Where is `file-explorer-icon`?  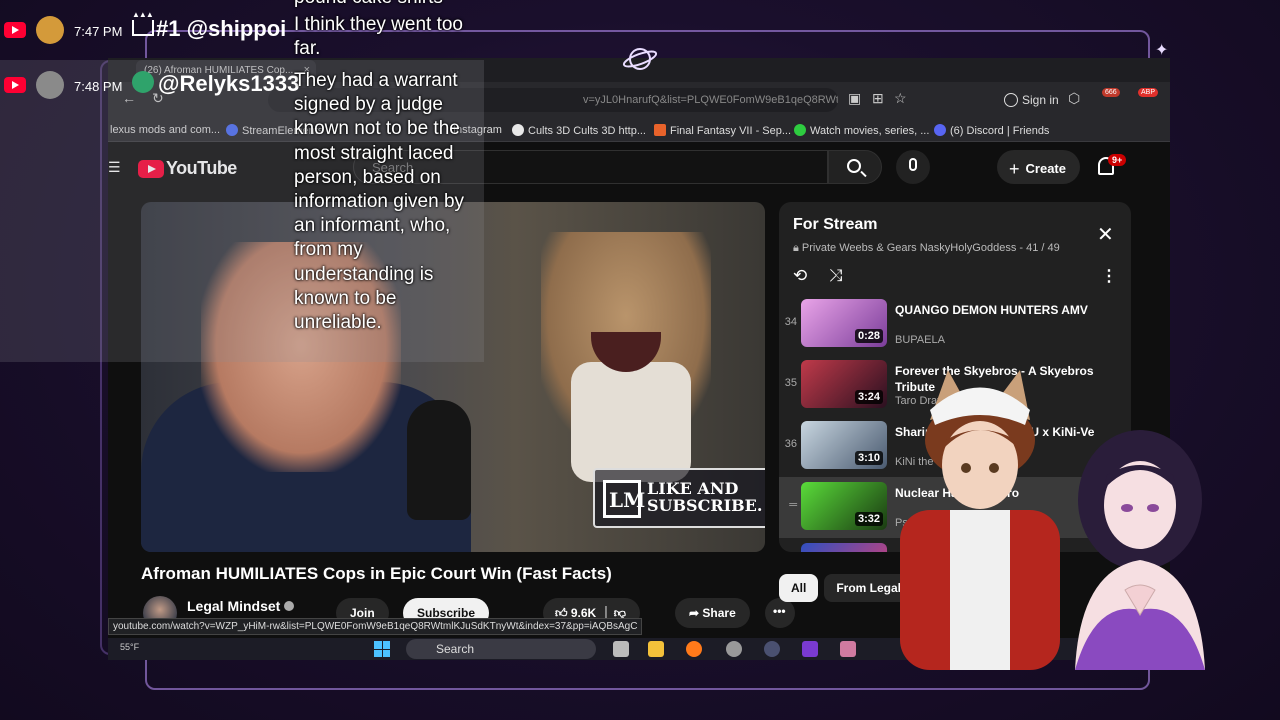 file-explorer-icon is located at coordinates (656, 649).